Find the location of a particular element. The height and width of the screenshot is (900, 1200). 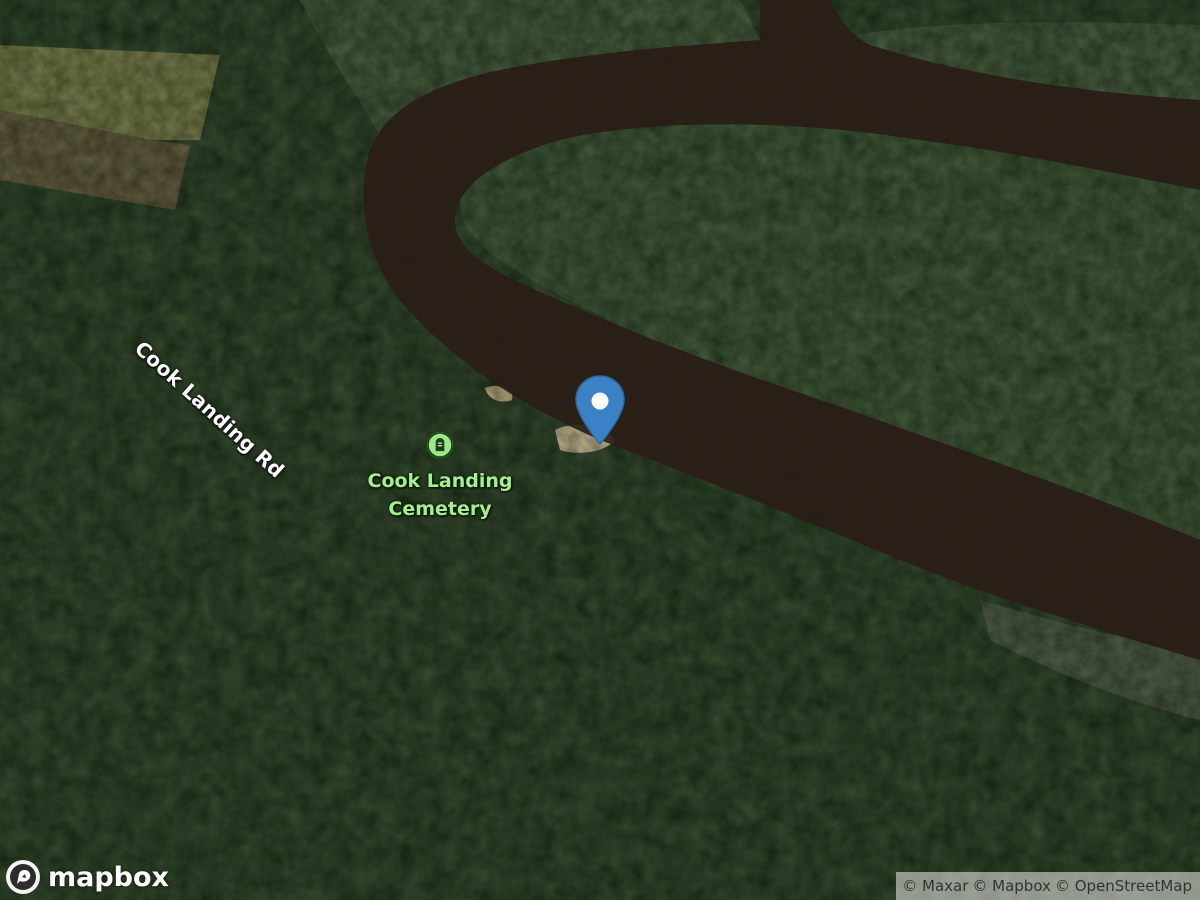

poi-cemetery: Cook Landing Cemetery is located at coordinates (440, 476).